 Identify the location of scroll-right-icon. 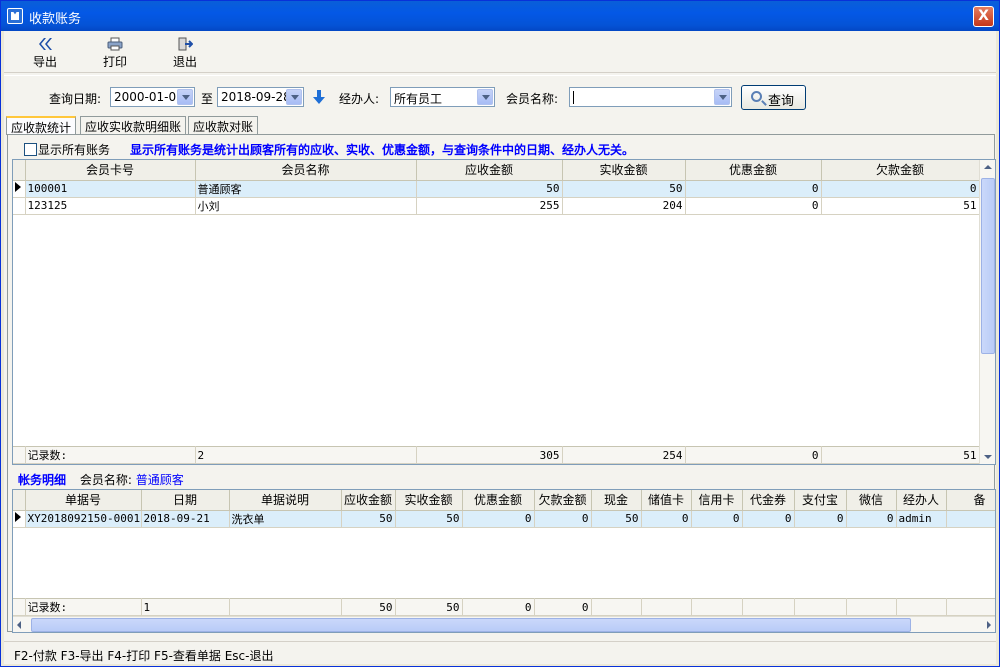
(989, 625).